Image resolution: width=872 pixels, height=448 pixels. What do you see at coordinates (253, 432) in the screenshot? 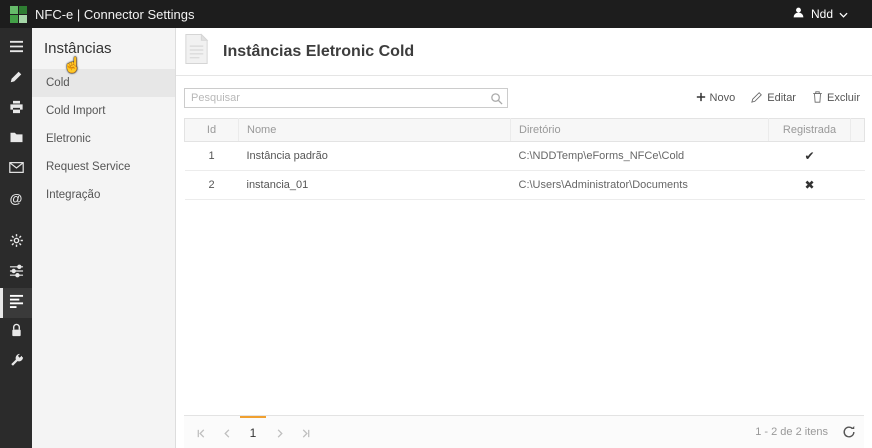
I see `current-page-button: 1` at bounding box center [253, 432].